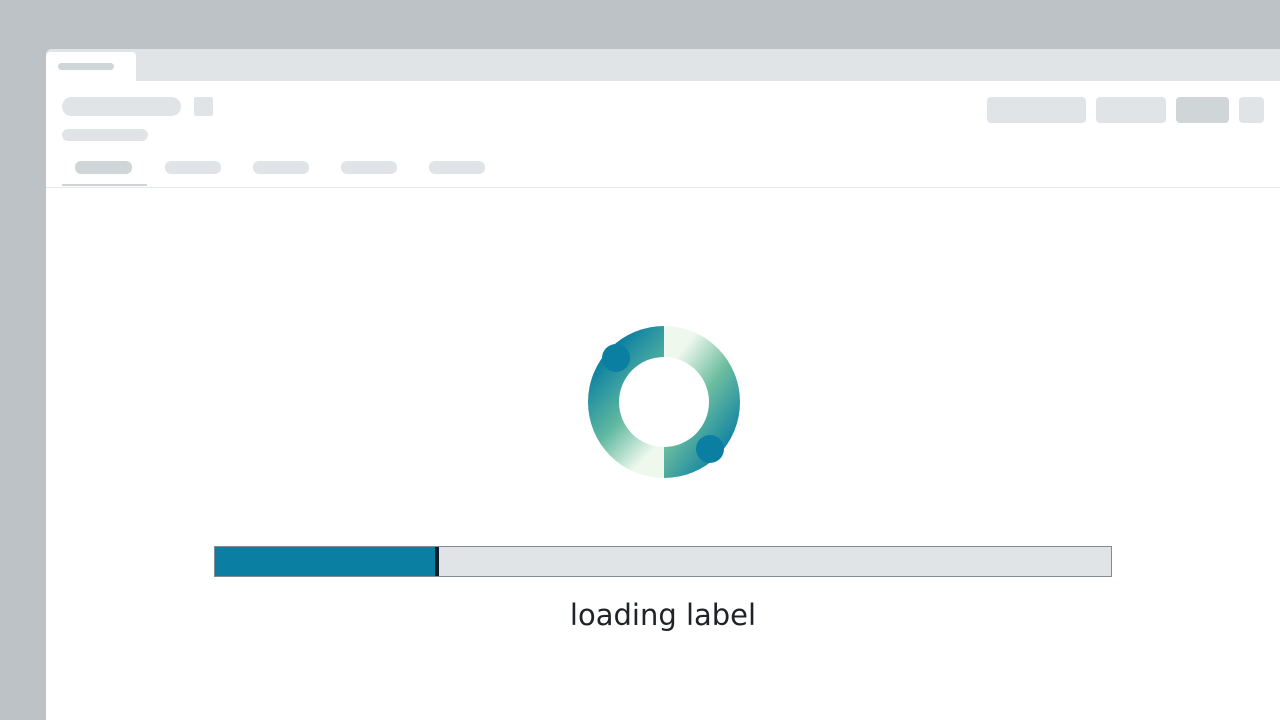  I want to click on loading-label: loading label, so click(663, 615).